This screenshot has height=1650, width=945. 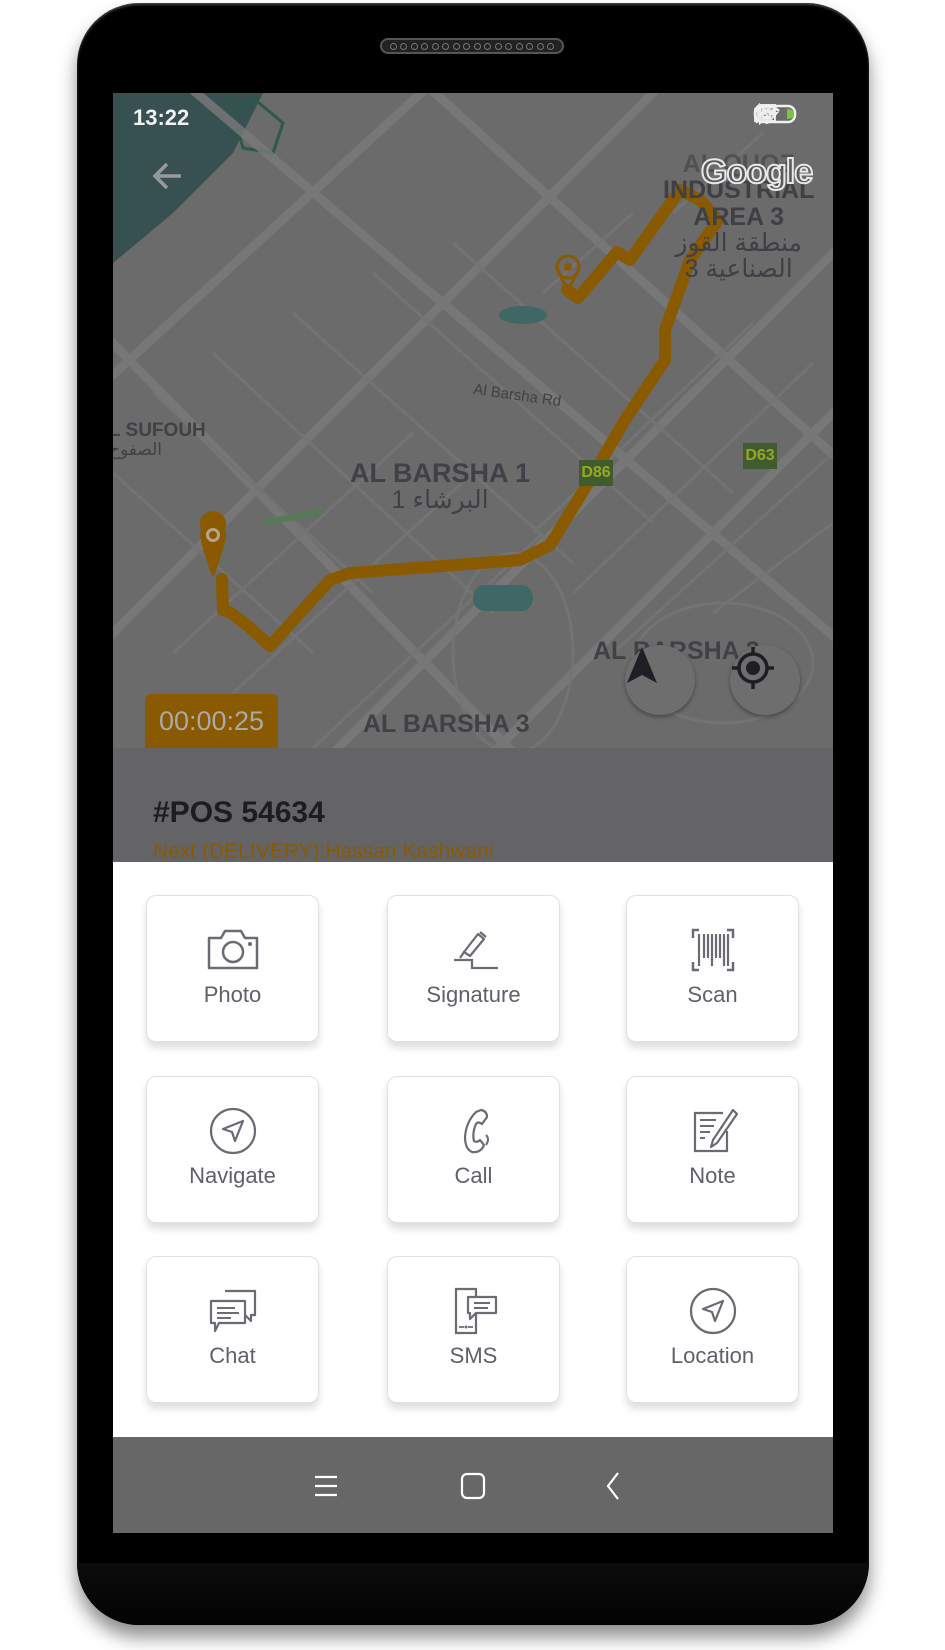 I want to click on photo-label: Photo, so click(x=232, y=994).